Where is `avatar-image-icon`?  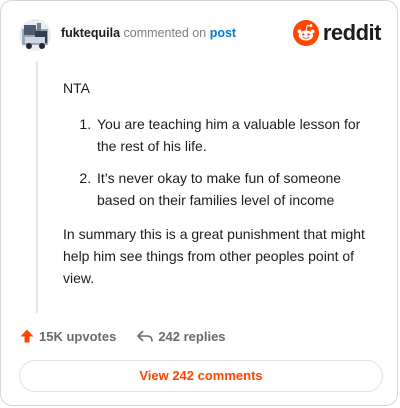
avatar-image-icon is located at coordinates (35, 35).